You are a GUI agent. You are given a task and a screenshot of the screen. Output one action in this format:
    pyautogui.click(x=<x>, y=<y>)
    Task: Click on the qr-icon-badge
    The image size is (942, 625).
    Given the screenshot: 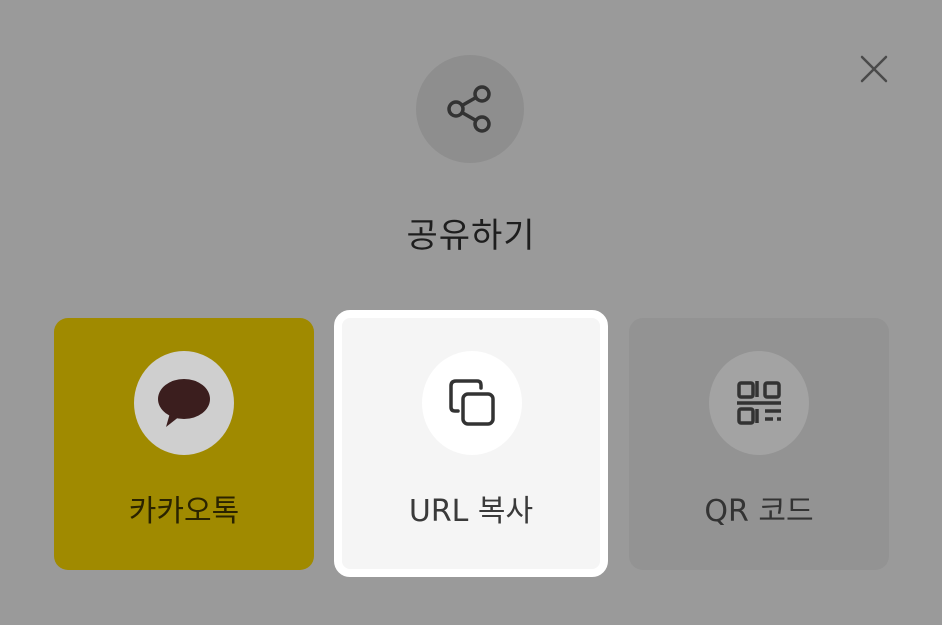 What is the action you would take?
    pyautogui.click(x=759, y=403)
    